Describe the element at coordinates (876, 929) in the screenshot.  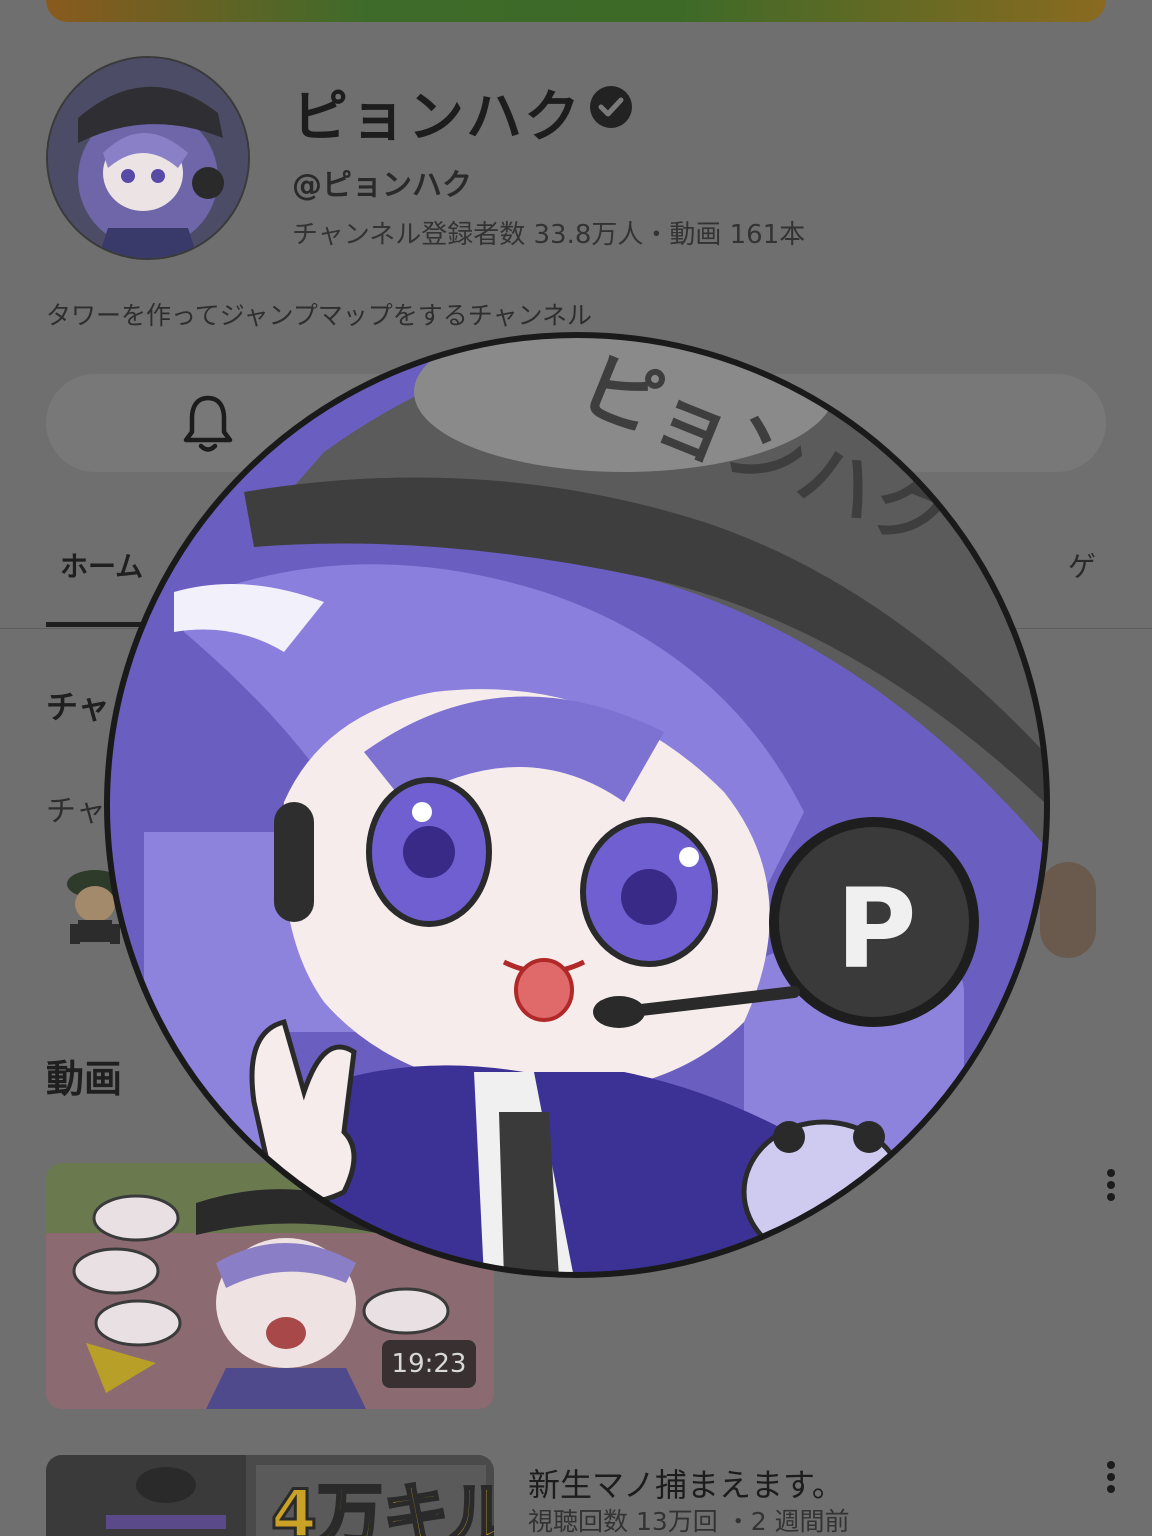
I see `svg-text: P` at that location.